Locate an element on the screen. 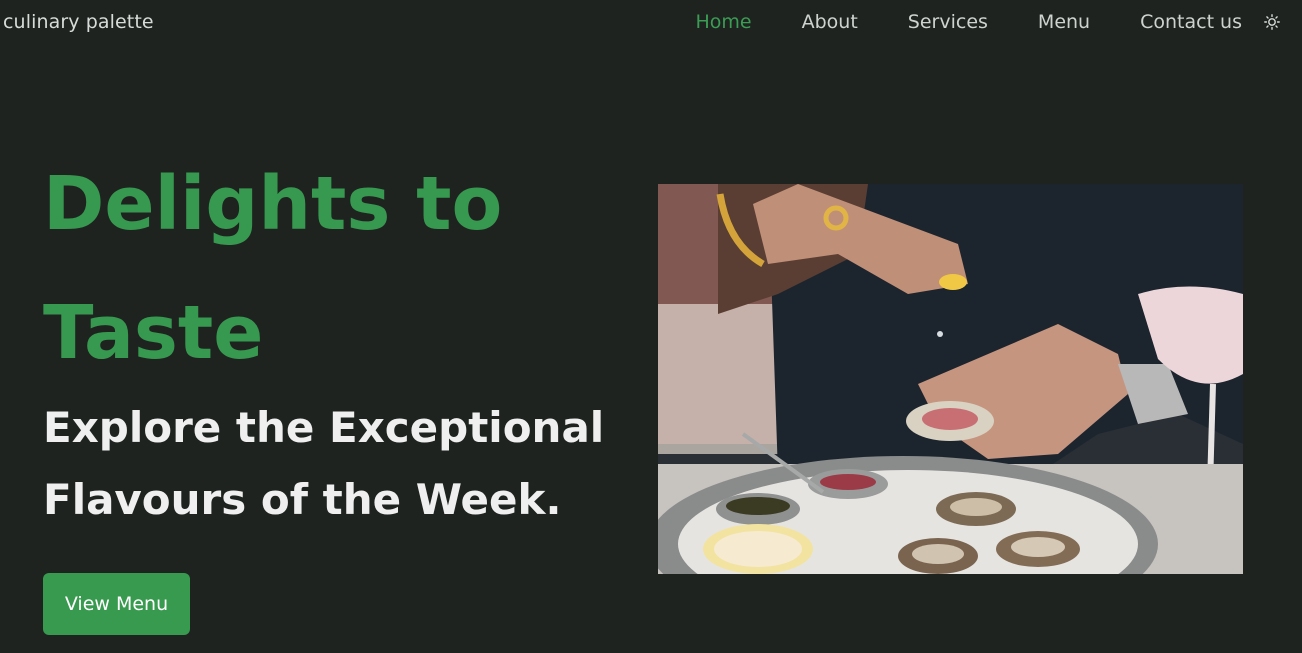 This screenshot has height=653, width=1302. hero-subtitle-line1: Explore the Exceptional is located at coordinates (324, 427).